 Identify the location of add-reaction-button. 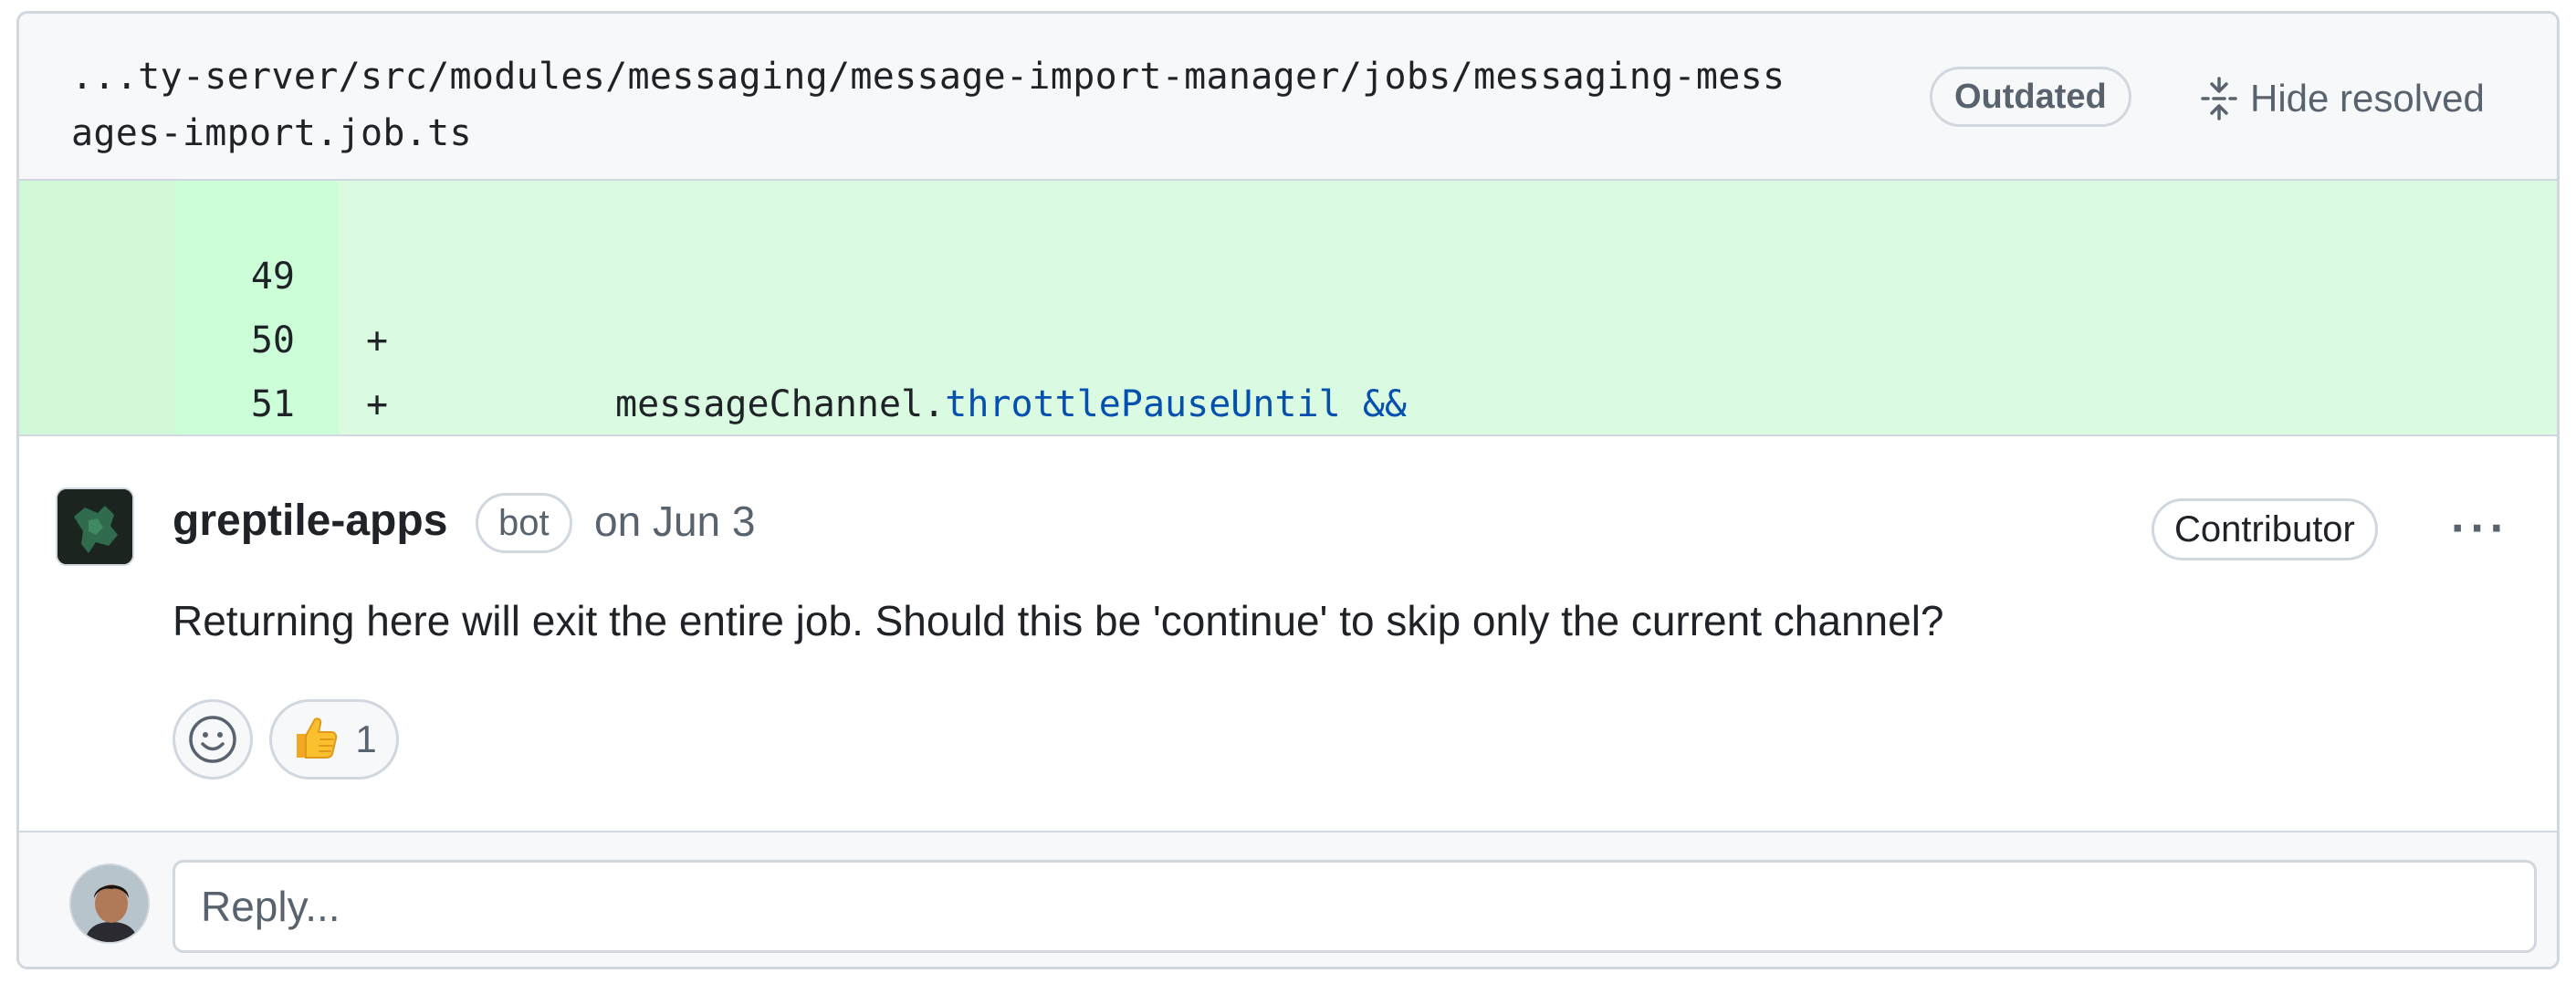
(213, 739).